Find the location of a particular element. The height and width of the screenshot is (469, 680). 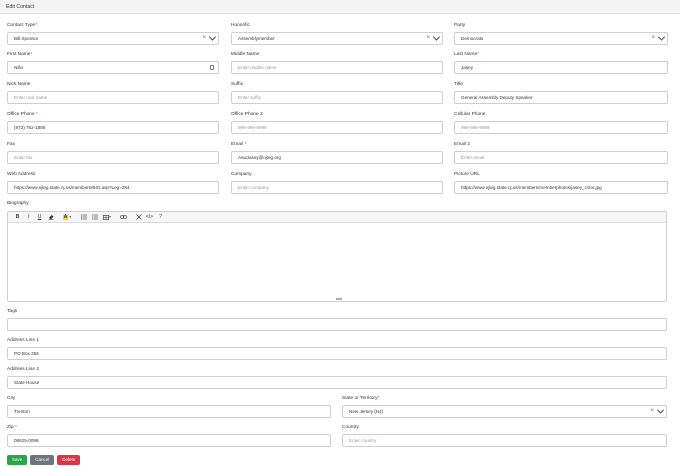

city-group: City Trenton is located at coordinates (169, 406).